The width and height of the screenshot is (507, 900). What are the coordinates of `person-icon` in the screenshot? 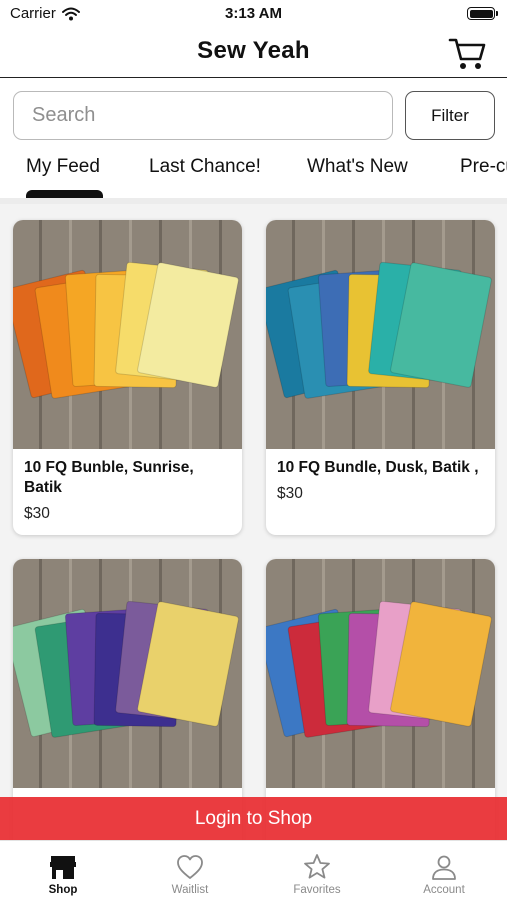 It's located at (444, 867).